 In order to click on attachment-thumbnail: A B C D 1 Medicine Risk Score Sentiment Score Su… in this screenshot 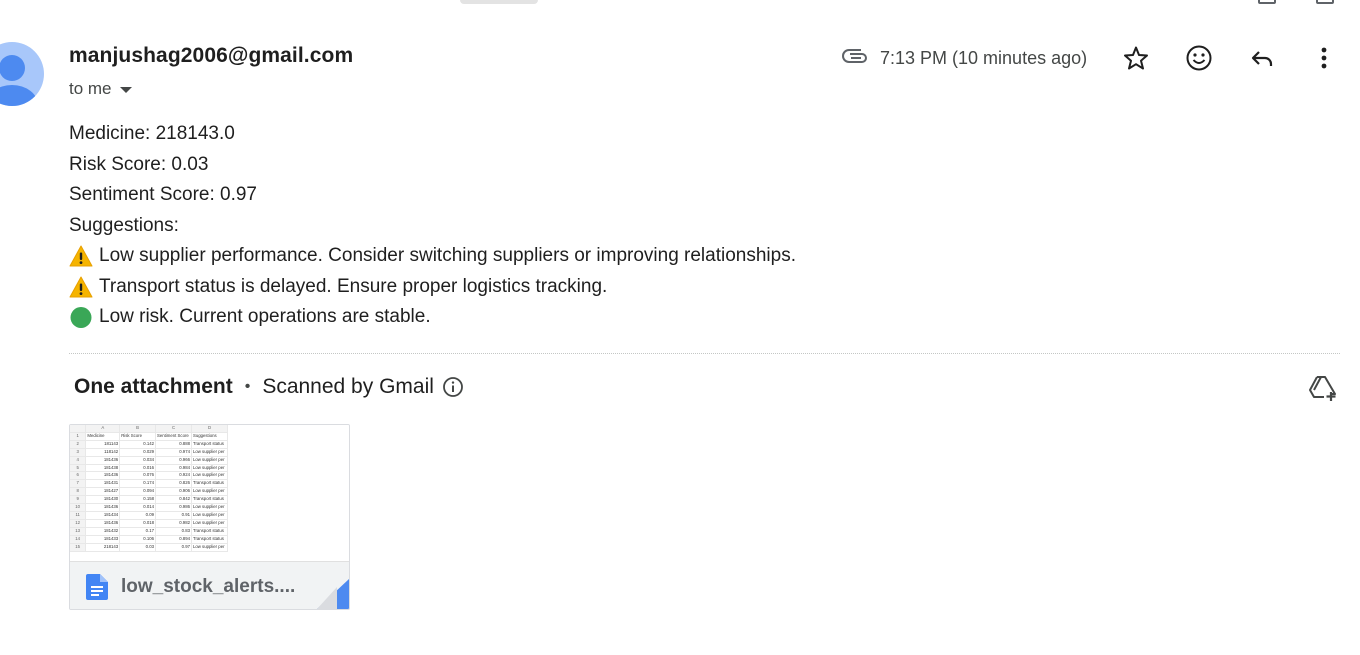, I will do `click(209, 493)`.